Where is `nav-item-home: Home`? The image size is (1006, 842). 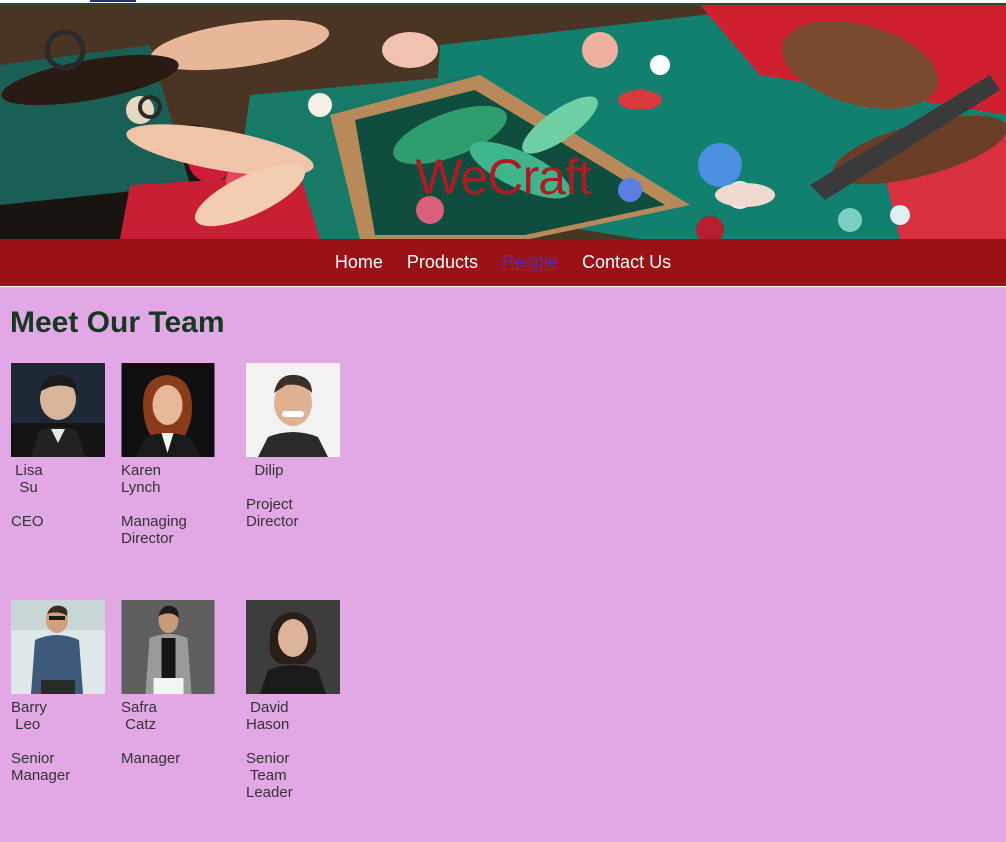
nav-item-home: Home is located at coordinates (359, 262).